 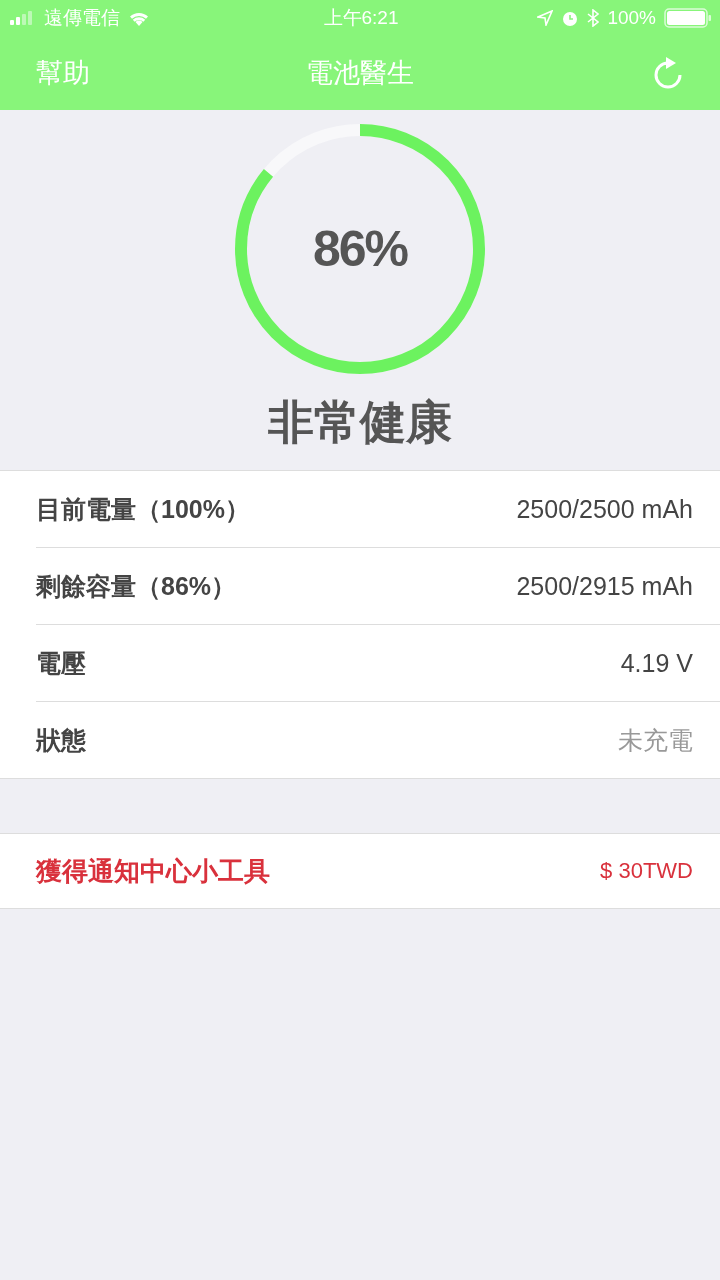 I want to click on carrier-name: 遠傳電信, so click(x=82, y=18).